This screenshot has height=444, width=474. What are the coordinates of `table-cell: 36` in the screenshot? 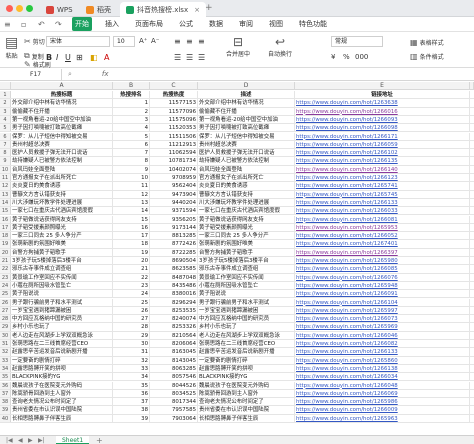 It's located at (131, 393).